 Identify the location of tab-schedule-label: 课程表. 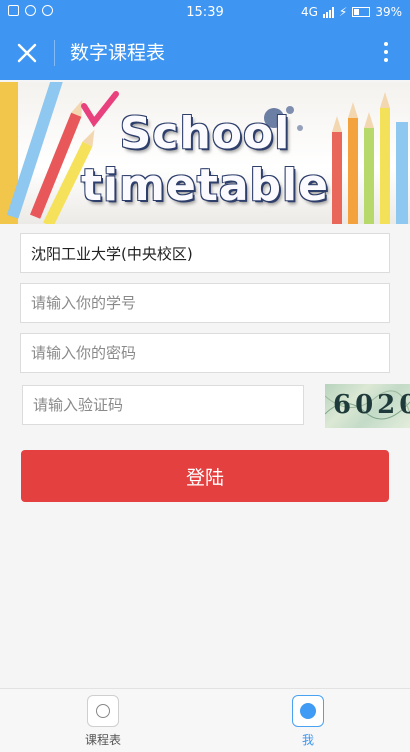
(102, 740).